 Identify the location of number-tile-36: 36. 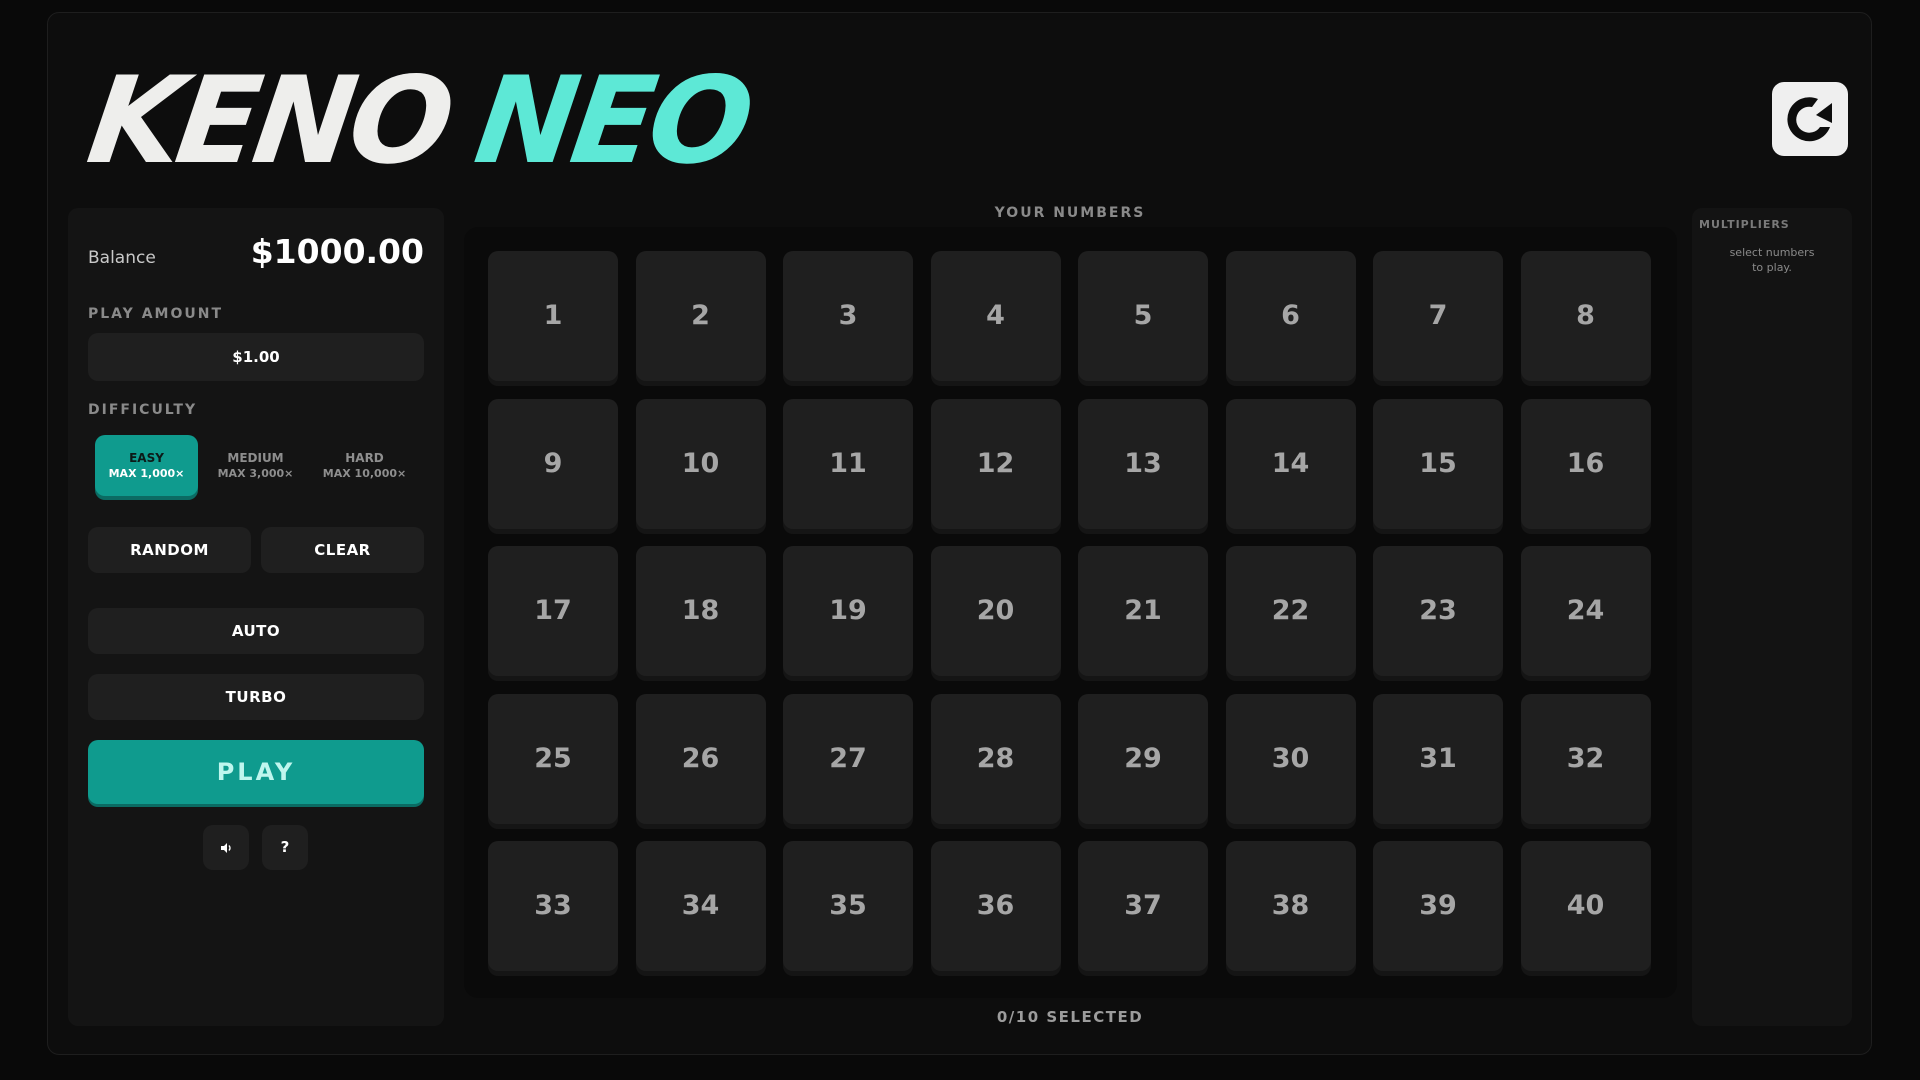
(995, 906).